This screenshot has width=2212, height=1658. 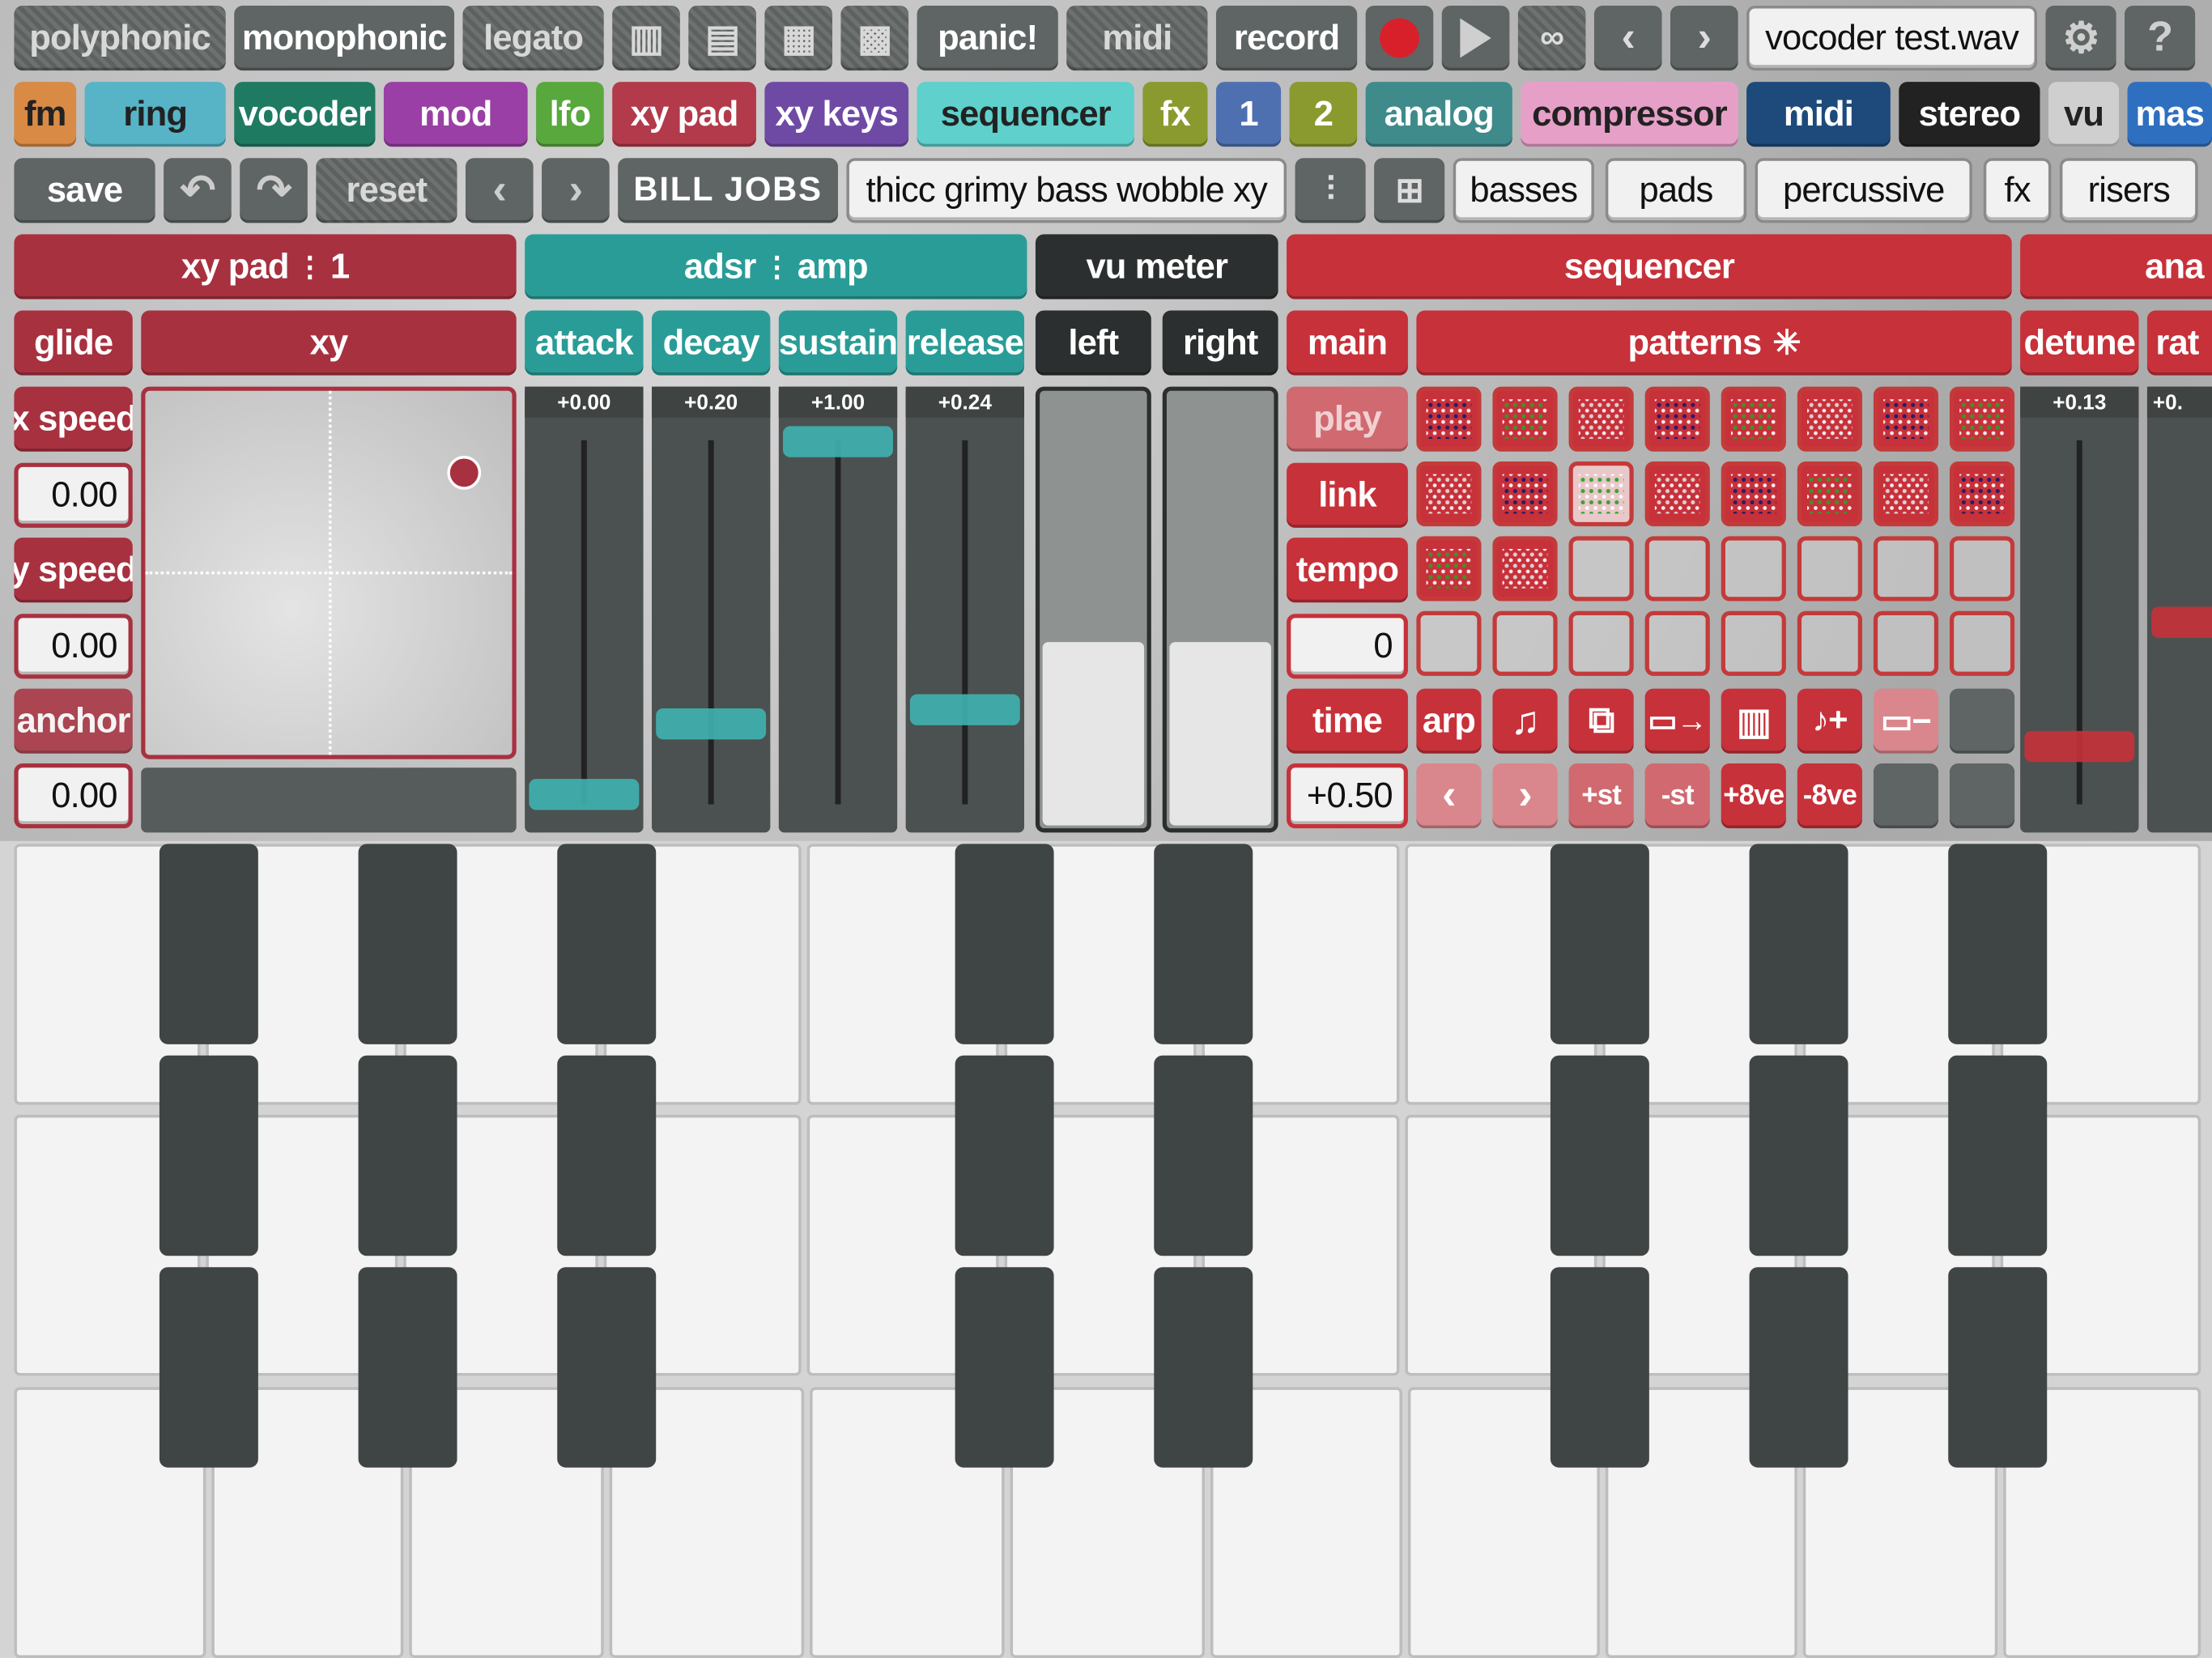 What do you see at coordinates (585, 609) in the screenshot?
I see `adsr-attack-slider: +0.00` at bounding box center [585, 609].